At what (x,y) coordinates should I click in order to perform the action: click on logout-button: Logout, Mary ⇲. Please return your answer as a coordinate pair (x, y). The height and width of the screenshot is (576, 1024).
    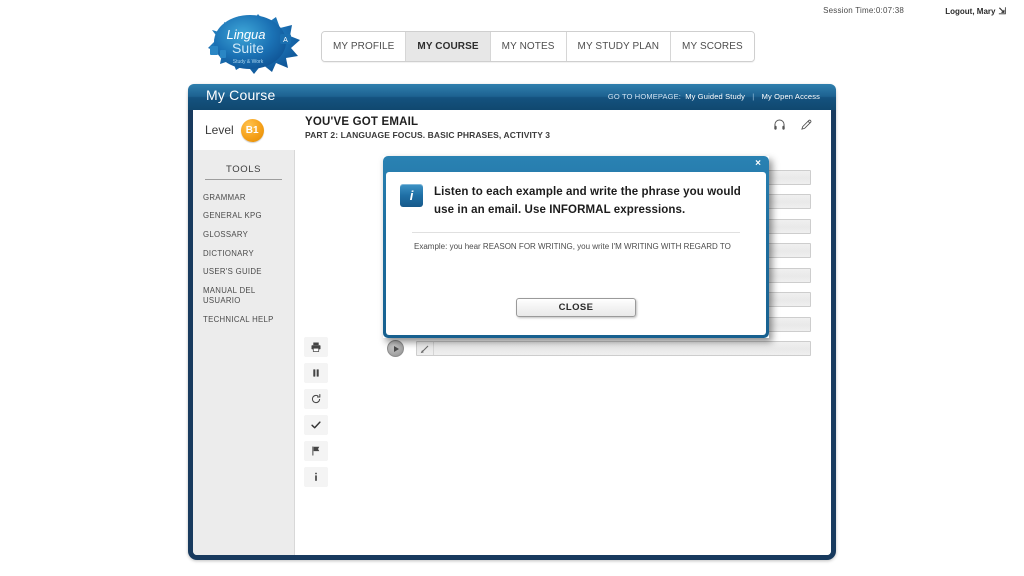
    Looking at the image, I should click on (975, 11).